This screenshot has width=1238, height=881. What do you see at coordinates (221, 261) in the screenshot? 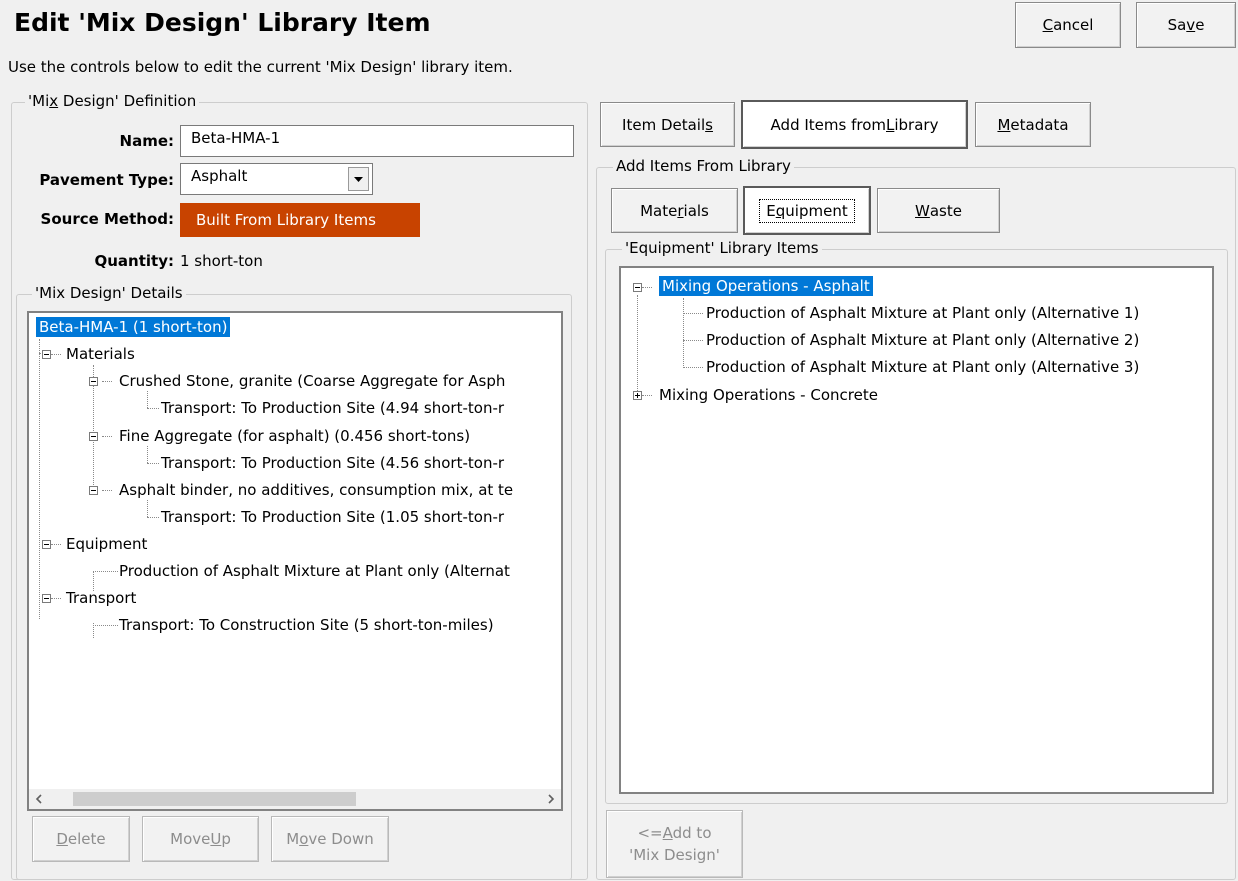
I see `quantity-value: 1 short-ton` at bounding box center [221, 261].